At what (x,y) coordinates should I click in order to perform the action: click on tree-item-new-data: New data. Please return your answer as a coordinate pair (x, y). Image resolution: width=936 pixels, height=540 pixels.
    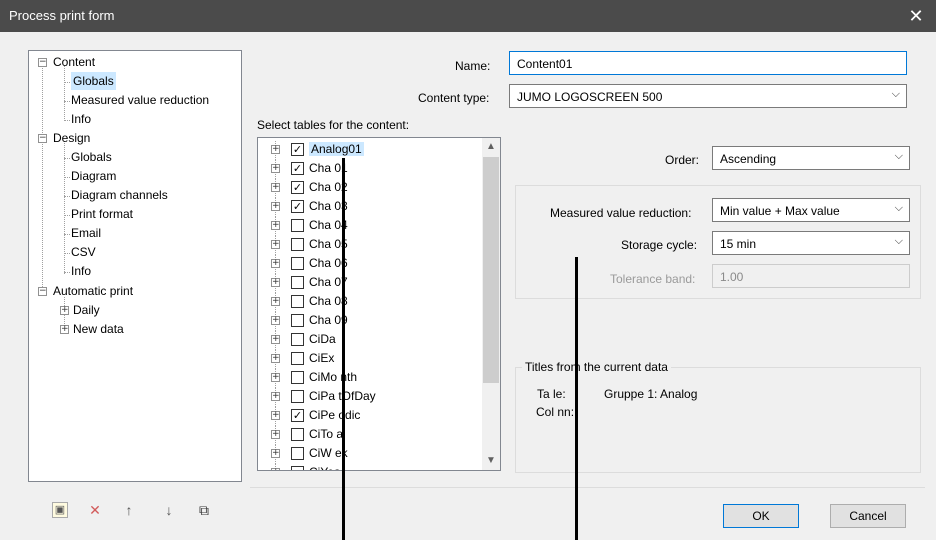
    Looking at the image, I should click on (98, 329).